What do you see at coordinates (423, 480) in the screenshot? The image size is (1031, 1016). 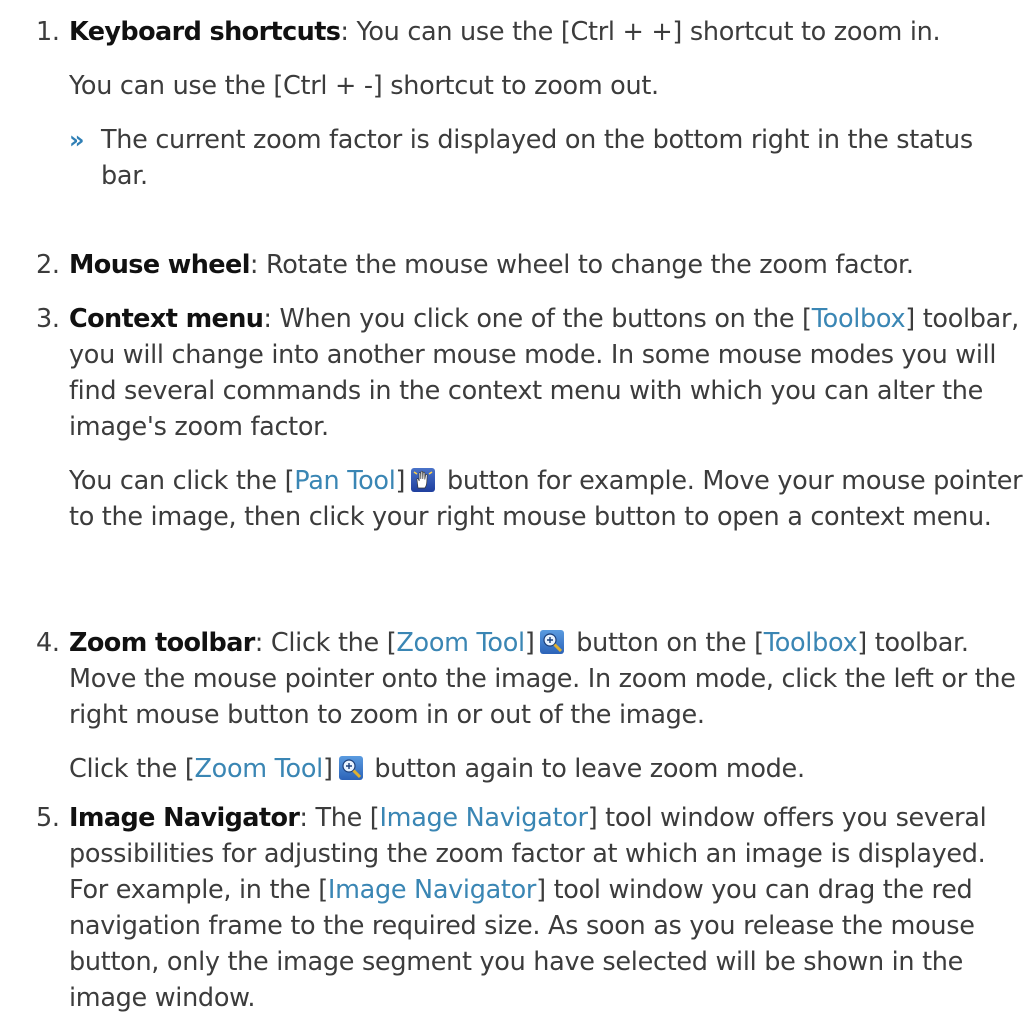 I see `pan-hand-icon` at bounding box center [423, 480].